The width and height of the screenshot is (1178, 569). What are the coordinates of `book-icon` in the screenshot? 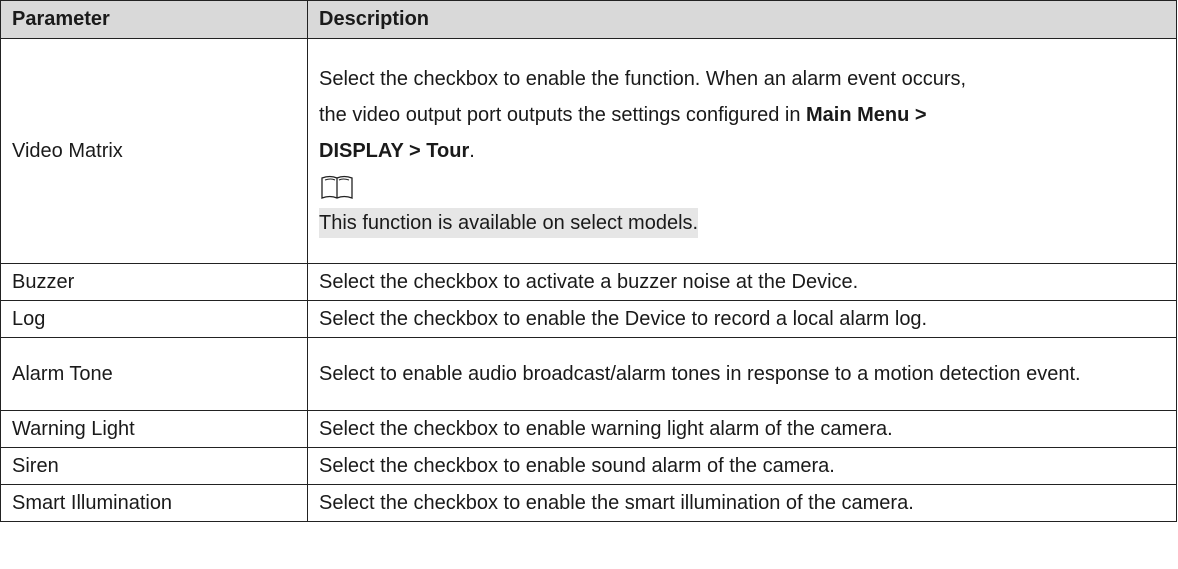 It's located at (339, 187).